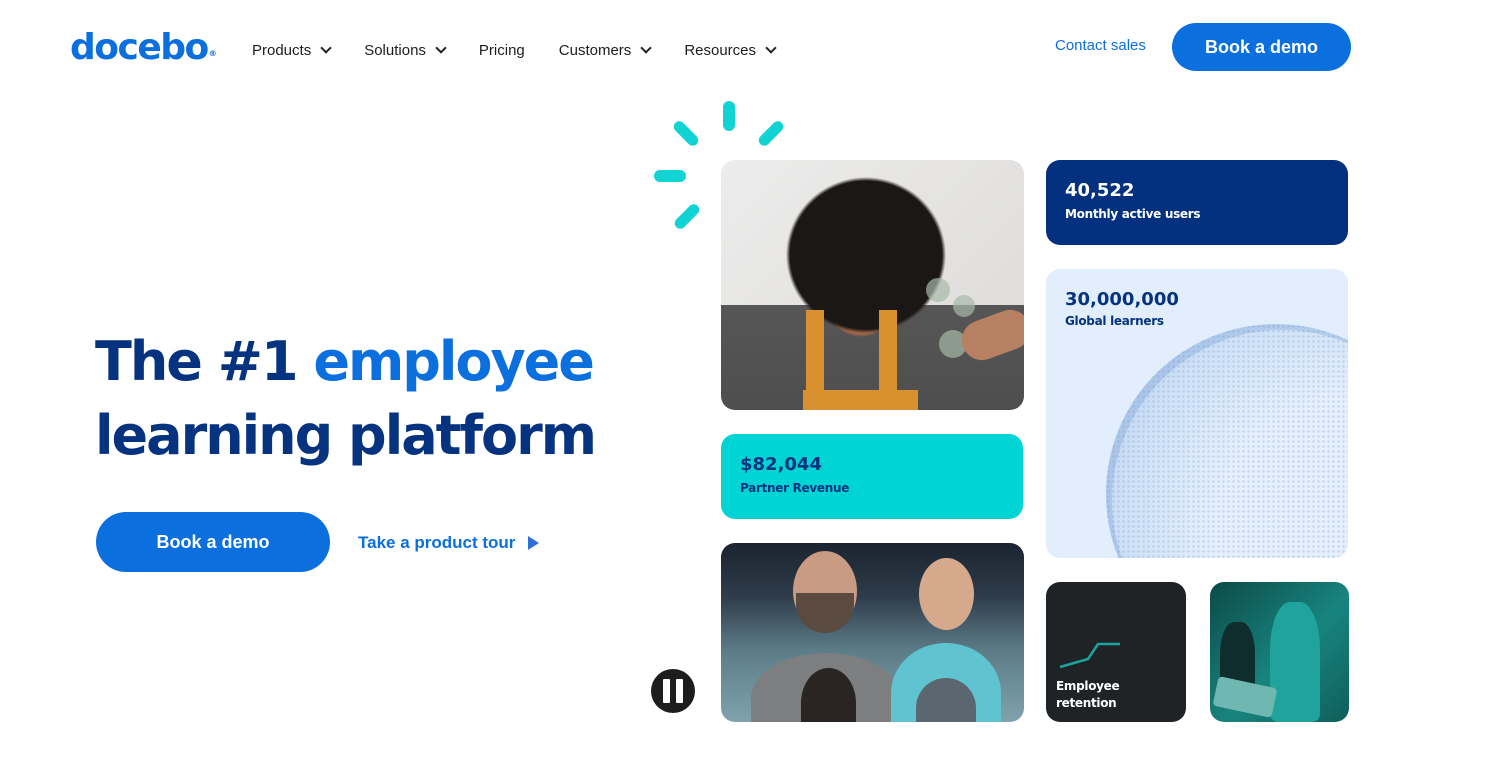  I want to click on stat-card-global-learners: 30,000,000 Global learners, so click(1197, 413).